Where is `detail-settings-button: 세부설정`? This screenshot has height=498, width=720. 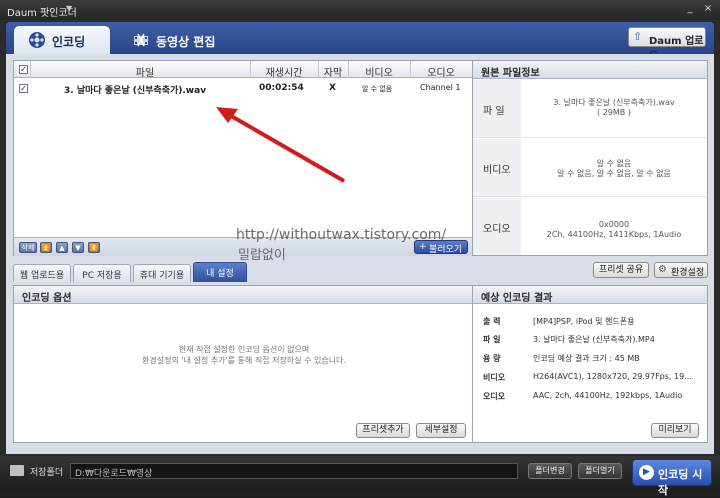
detail-settings-button: 세부설정 is located at coordinates (441, 430).